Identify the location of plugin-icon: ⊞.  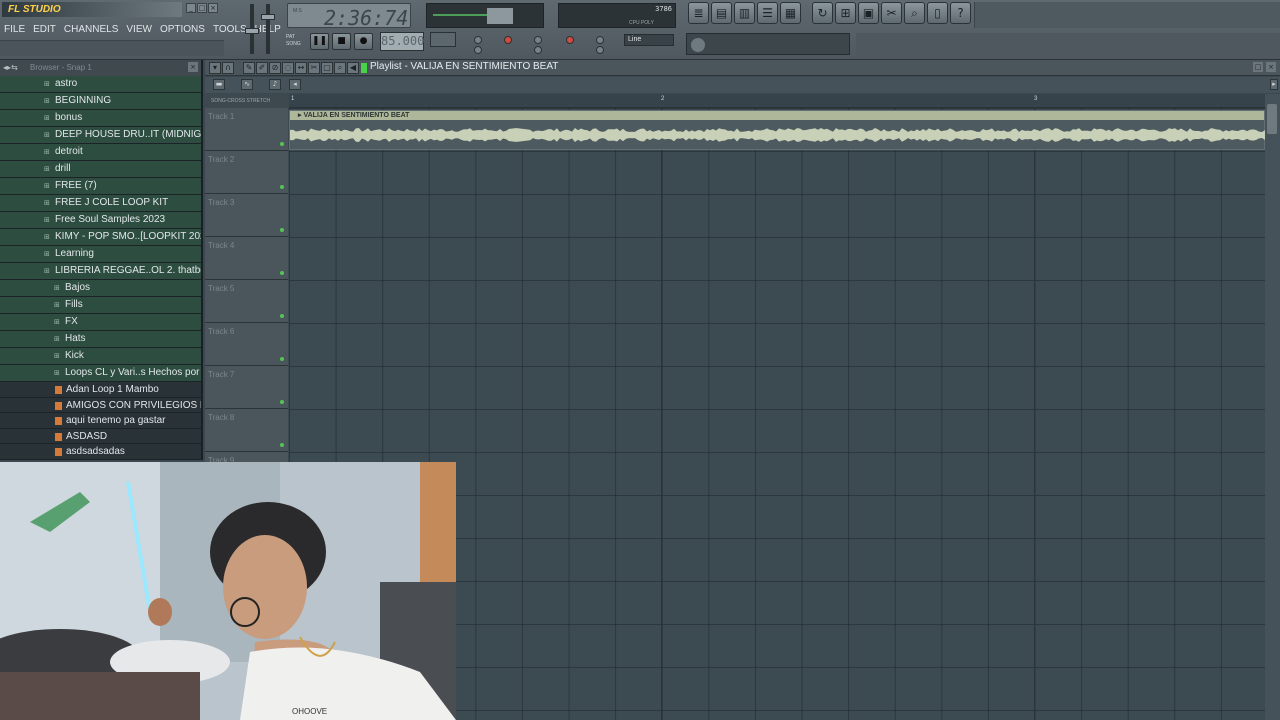
(845, 13).